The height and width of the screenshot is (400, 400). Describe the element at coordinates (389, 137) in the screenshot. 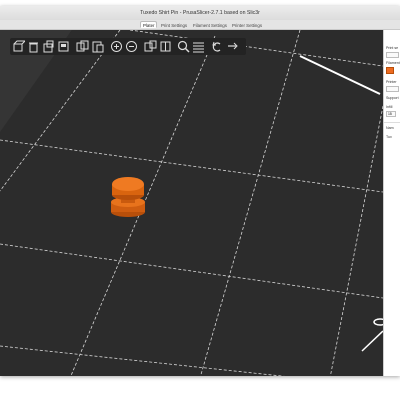

I see `object-list-item: Tux` at that location.